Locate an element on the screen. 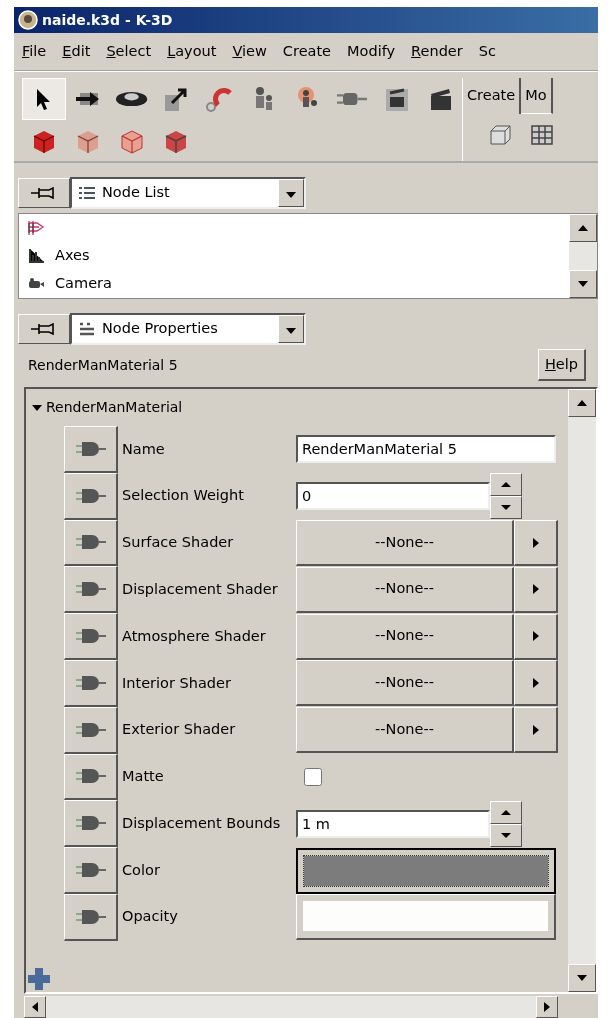  menu-item: Edit is located at coordinates (76, 51).